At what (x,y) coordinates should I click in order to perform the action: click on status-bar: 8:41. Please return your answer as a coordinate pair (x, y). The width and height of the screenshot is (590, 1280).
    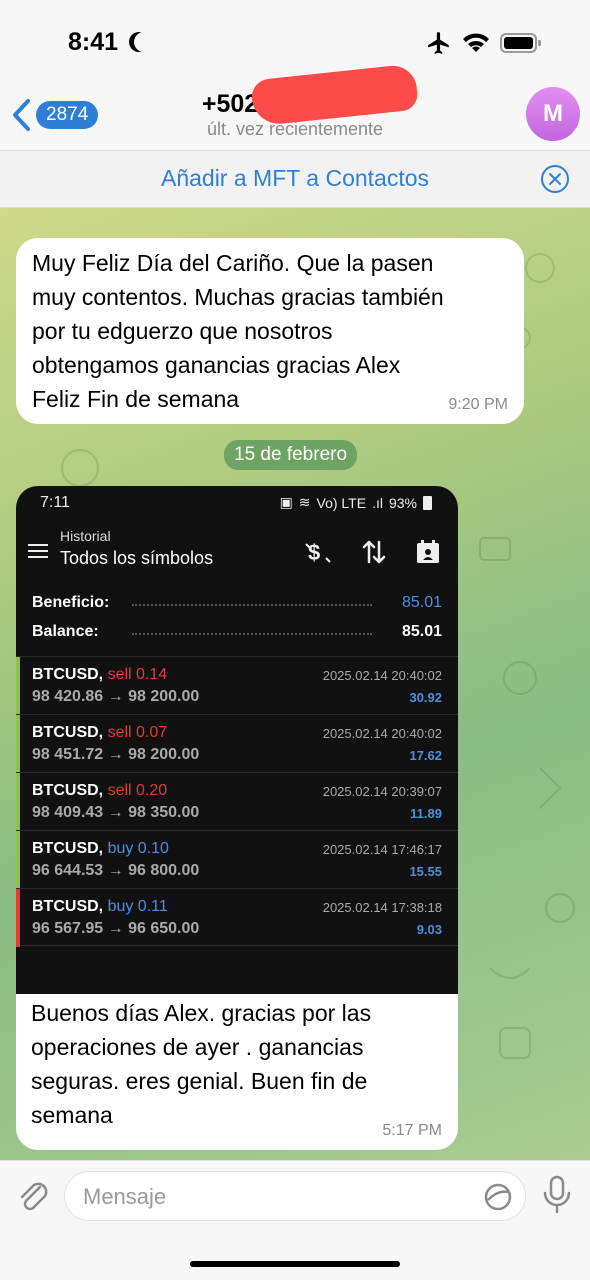
    Looking at the image, I should click on (295, 44).